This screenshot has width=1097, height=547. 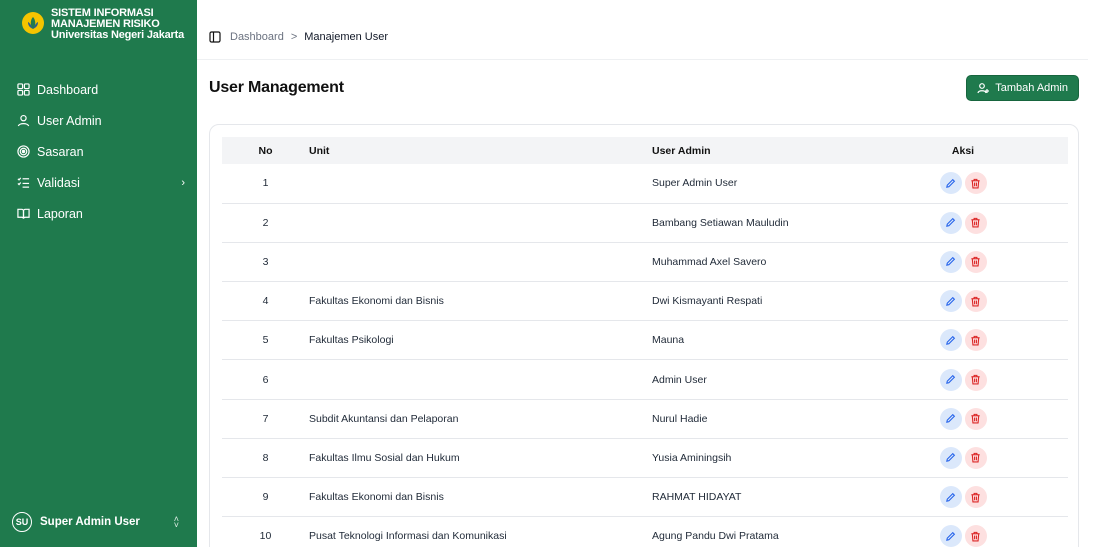 I want to click on sidebar-item-validasi: Validasi ›, so click(x=98, y=182).